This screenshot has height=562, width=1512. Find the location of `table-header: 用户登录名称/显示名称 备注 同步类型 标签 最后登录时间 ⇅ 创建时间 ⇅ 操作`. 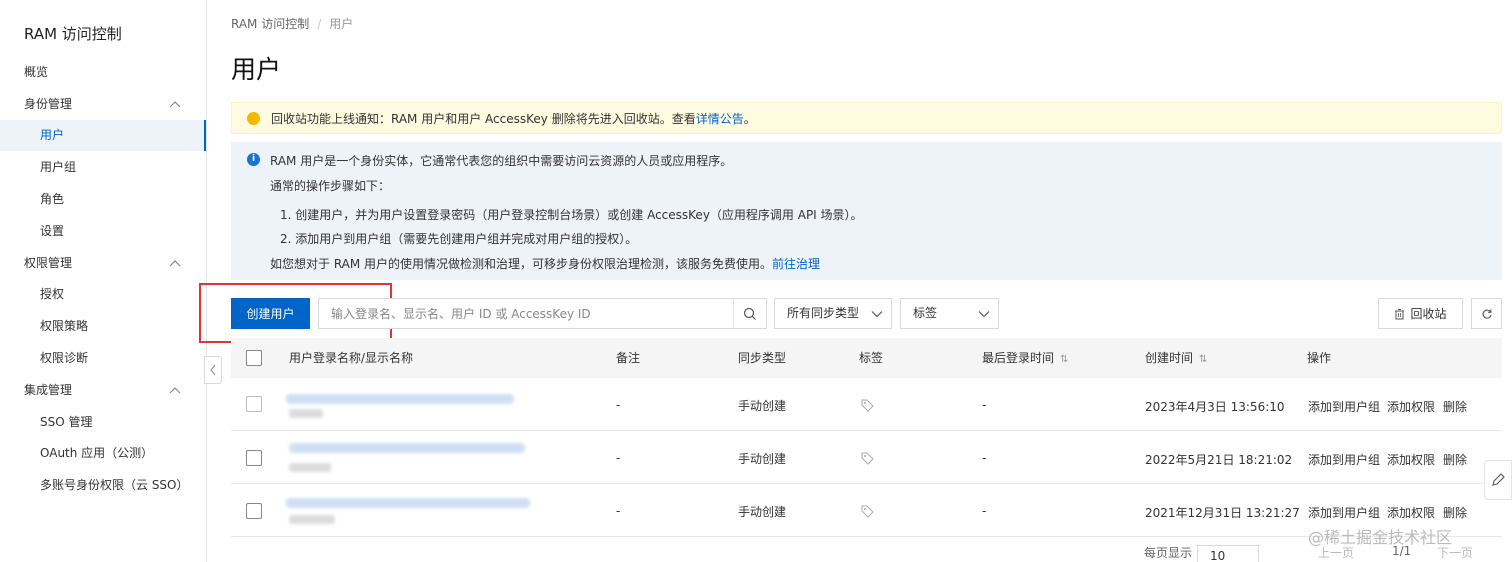

table-header: 用户登录名称/显示名称 备注 同步类型 标签 最后登录时间 ⇅ 创建时间 ⇅ 操作 is located at coordinates (866, 358).